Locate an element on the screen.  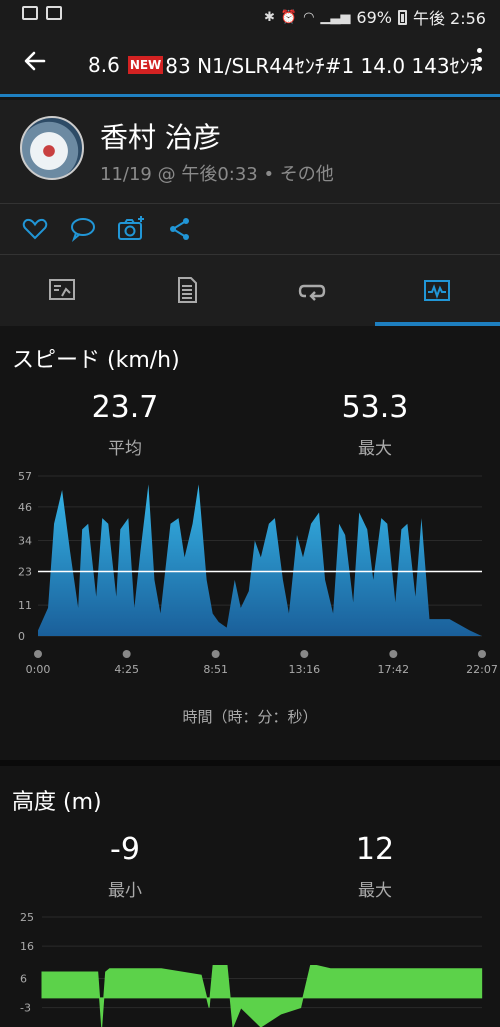
speed-y-tick-label: 57 is located at coordinates (25, 476).